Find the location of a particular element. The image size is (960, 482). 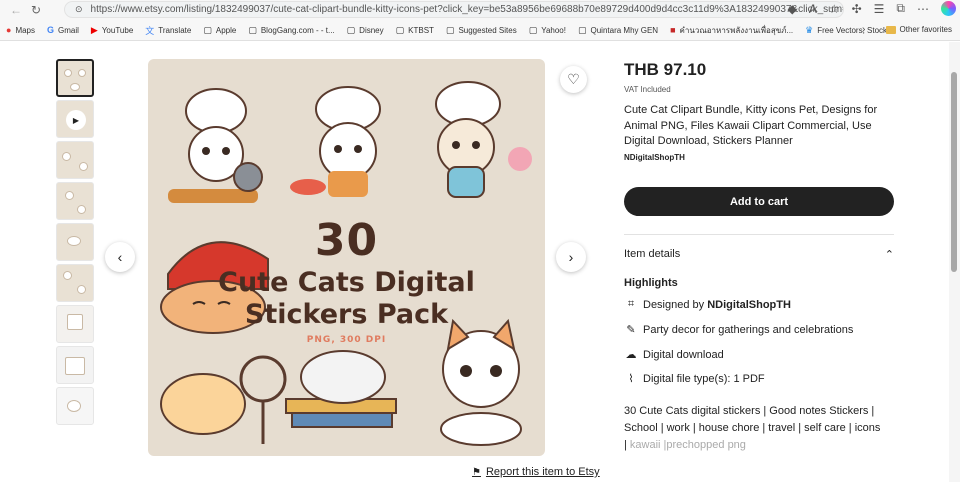

designer-icon: ⌗ is located at coordinates (631, 304).